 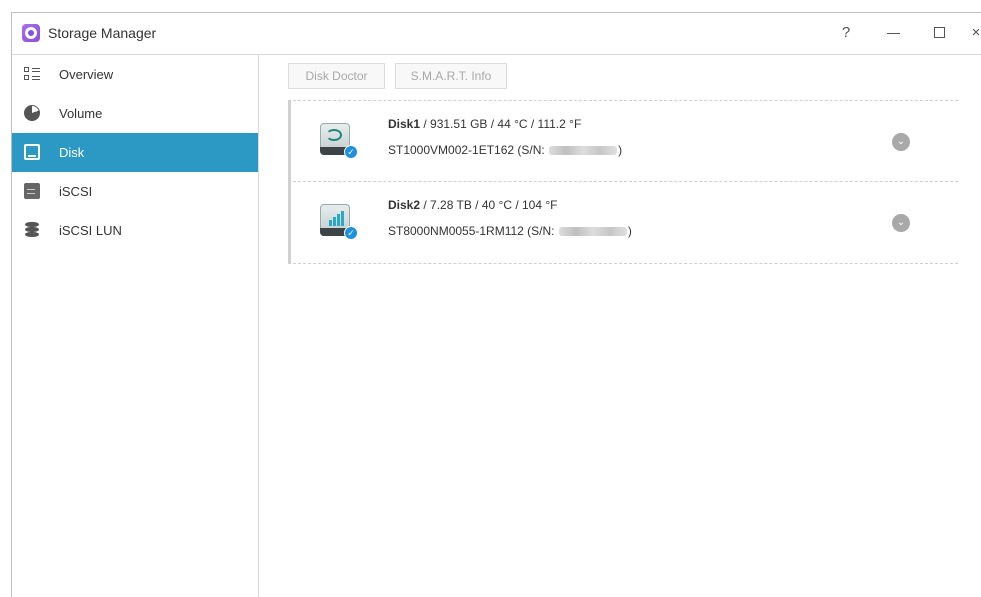 What do you see at coordinates (404, 124) in the screenshot?
I see `disk-name: Disk1` at bounding box center [404, 124].